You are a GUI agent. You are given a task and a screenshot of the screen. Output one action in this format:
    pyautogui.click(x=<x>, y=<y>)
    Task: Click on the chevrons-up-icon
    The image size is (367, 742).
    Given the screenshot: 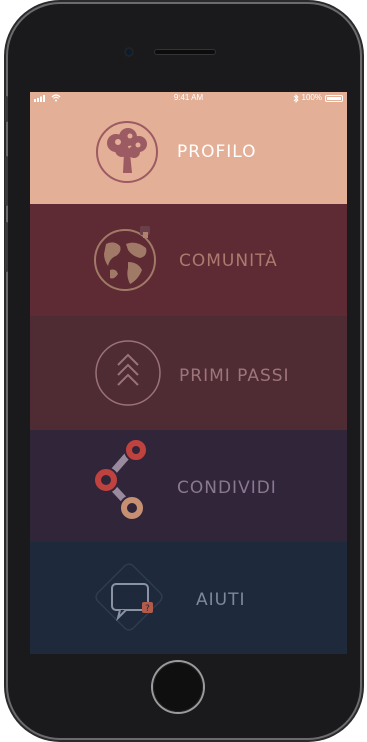 What is the action you would take?
    pyautogui.click(x=128, y=373)
    